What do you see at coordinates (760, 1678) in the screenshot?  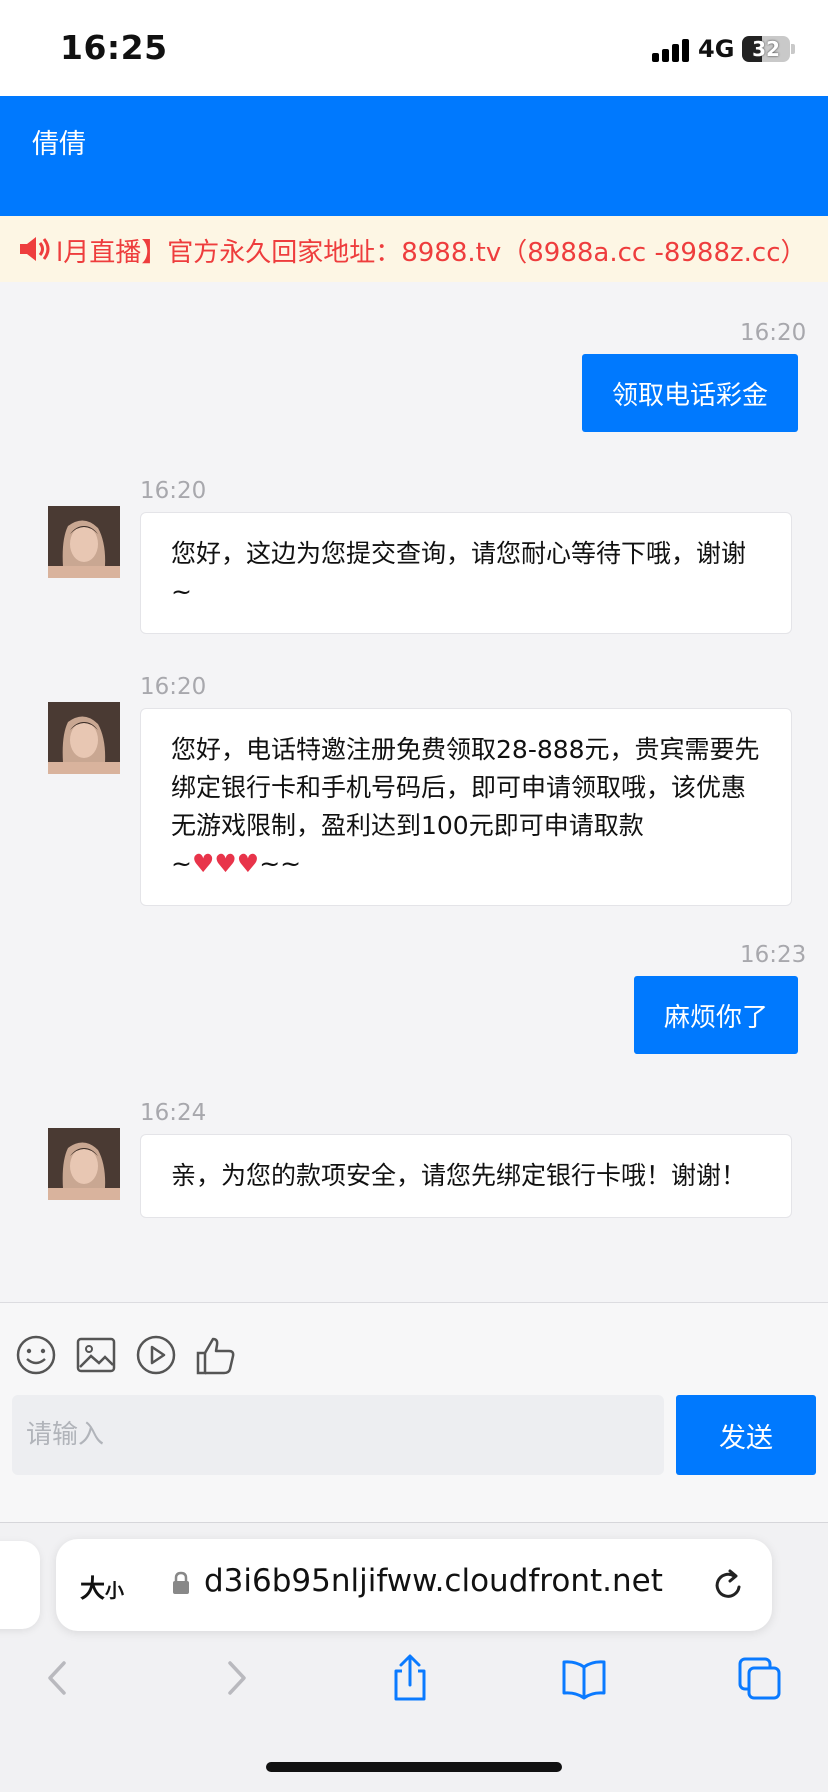 I see `tabs-icon` at bounding box center [760, 1678].